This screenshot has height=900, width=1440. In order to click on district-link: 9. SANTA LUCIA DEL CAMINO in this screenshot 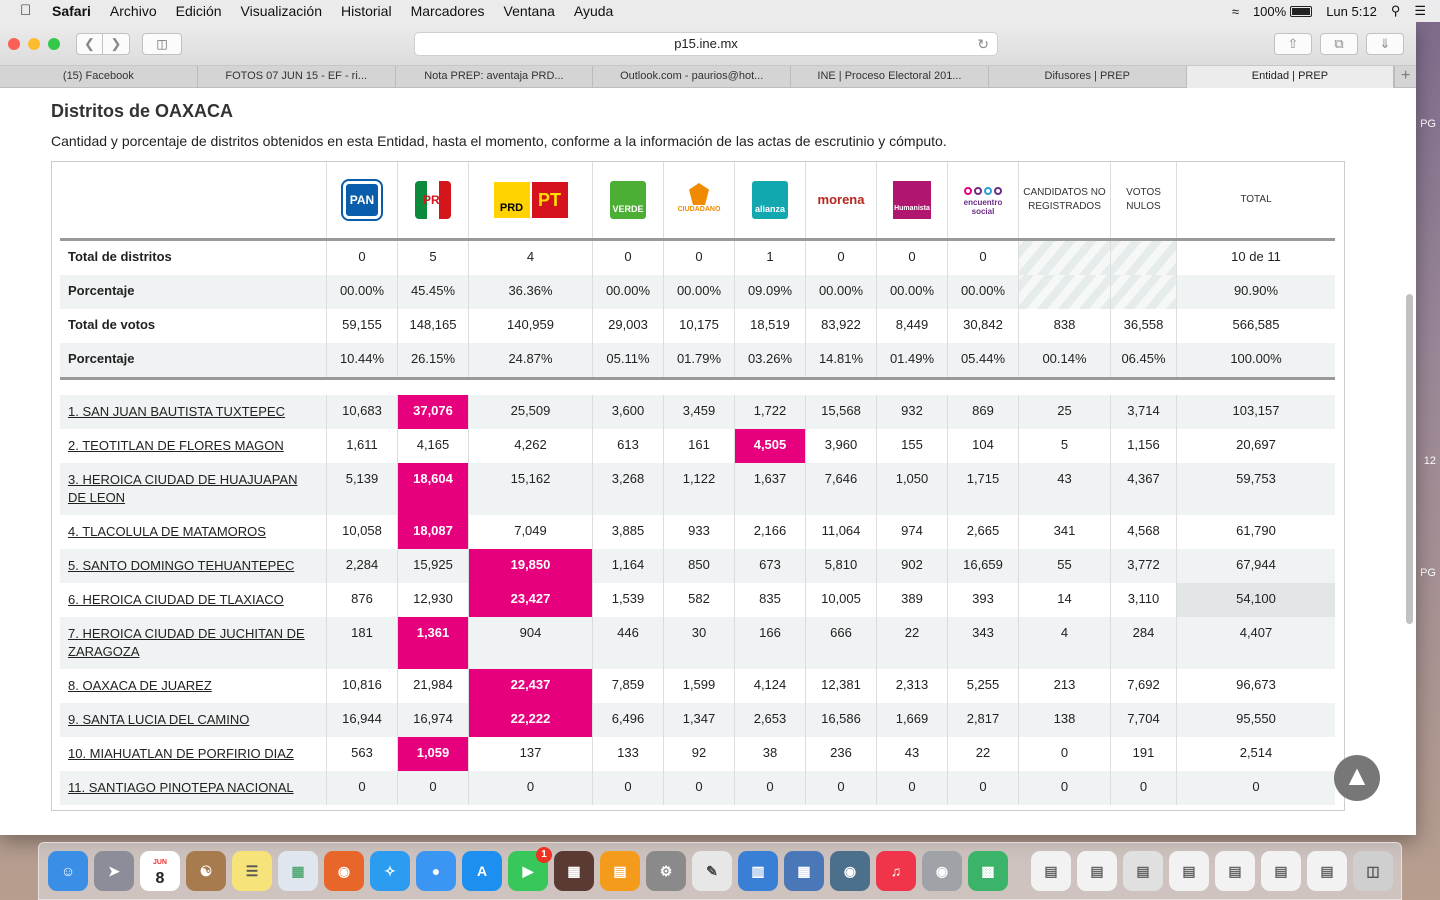, I will do `click(193, 720)`.